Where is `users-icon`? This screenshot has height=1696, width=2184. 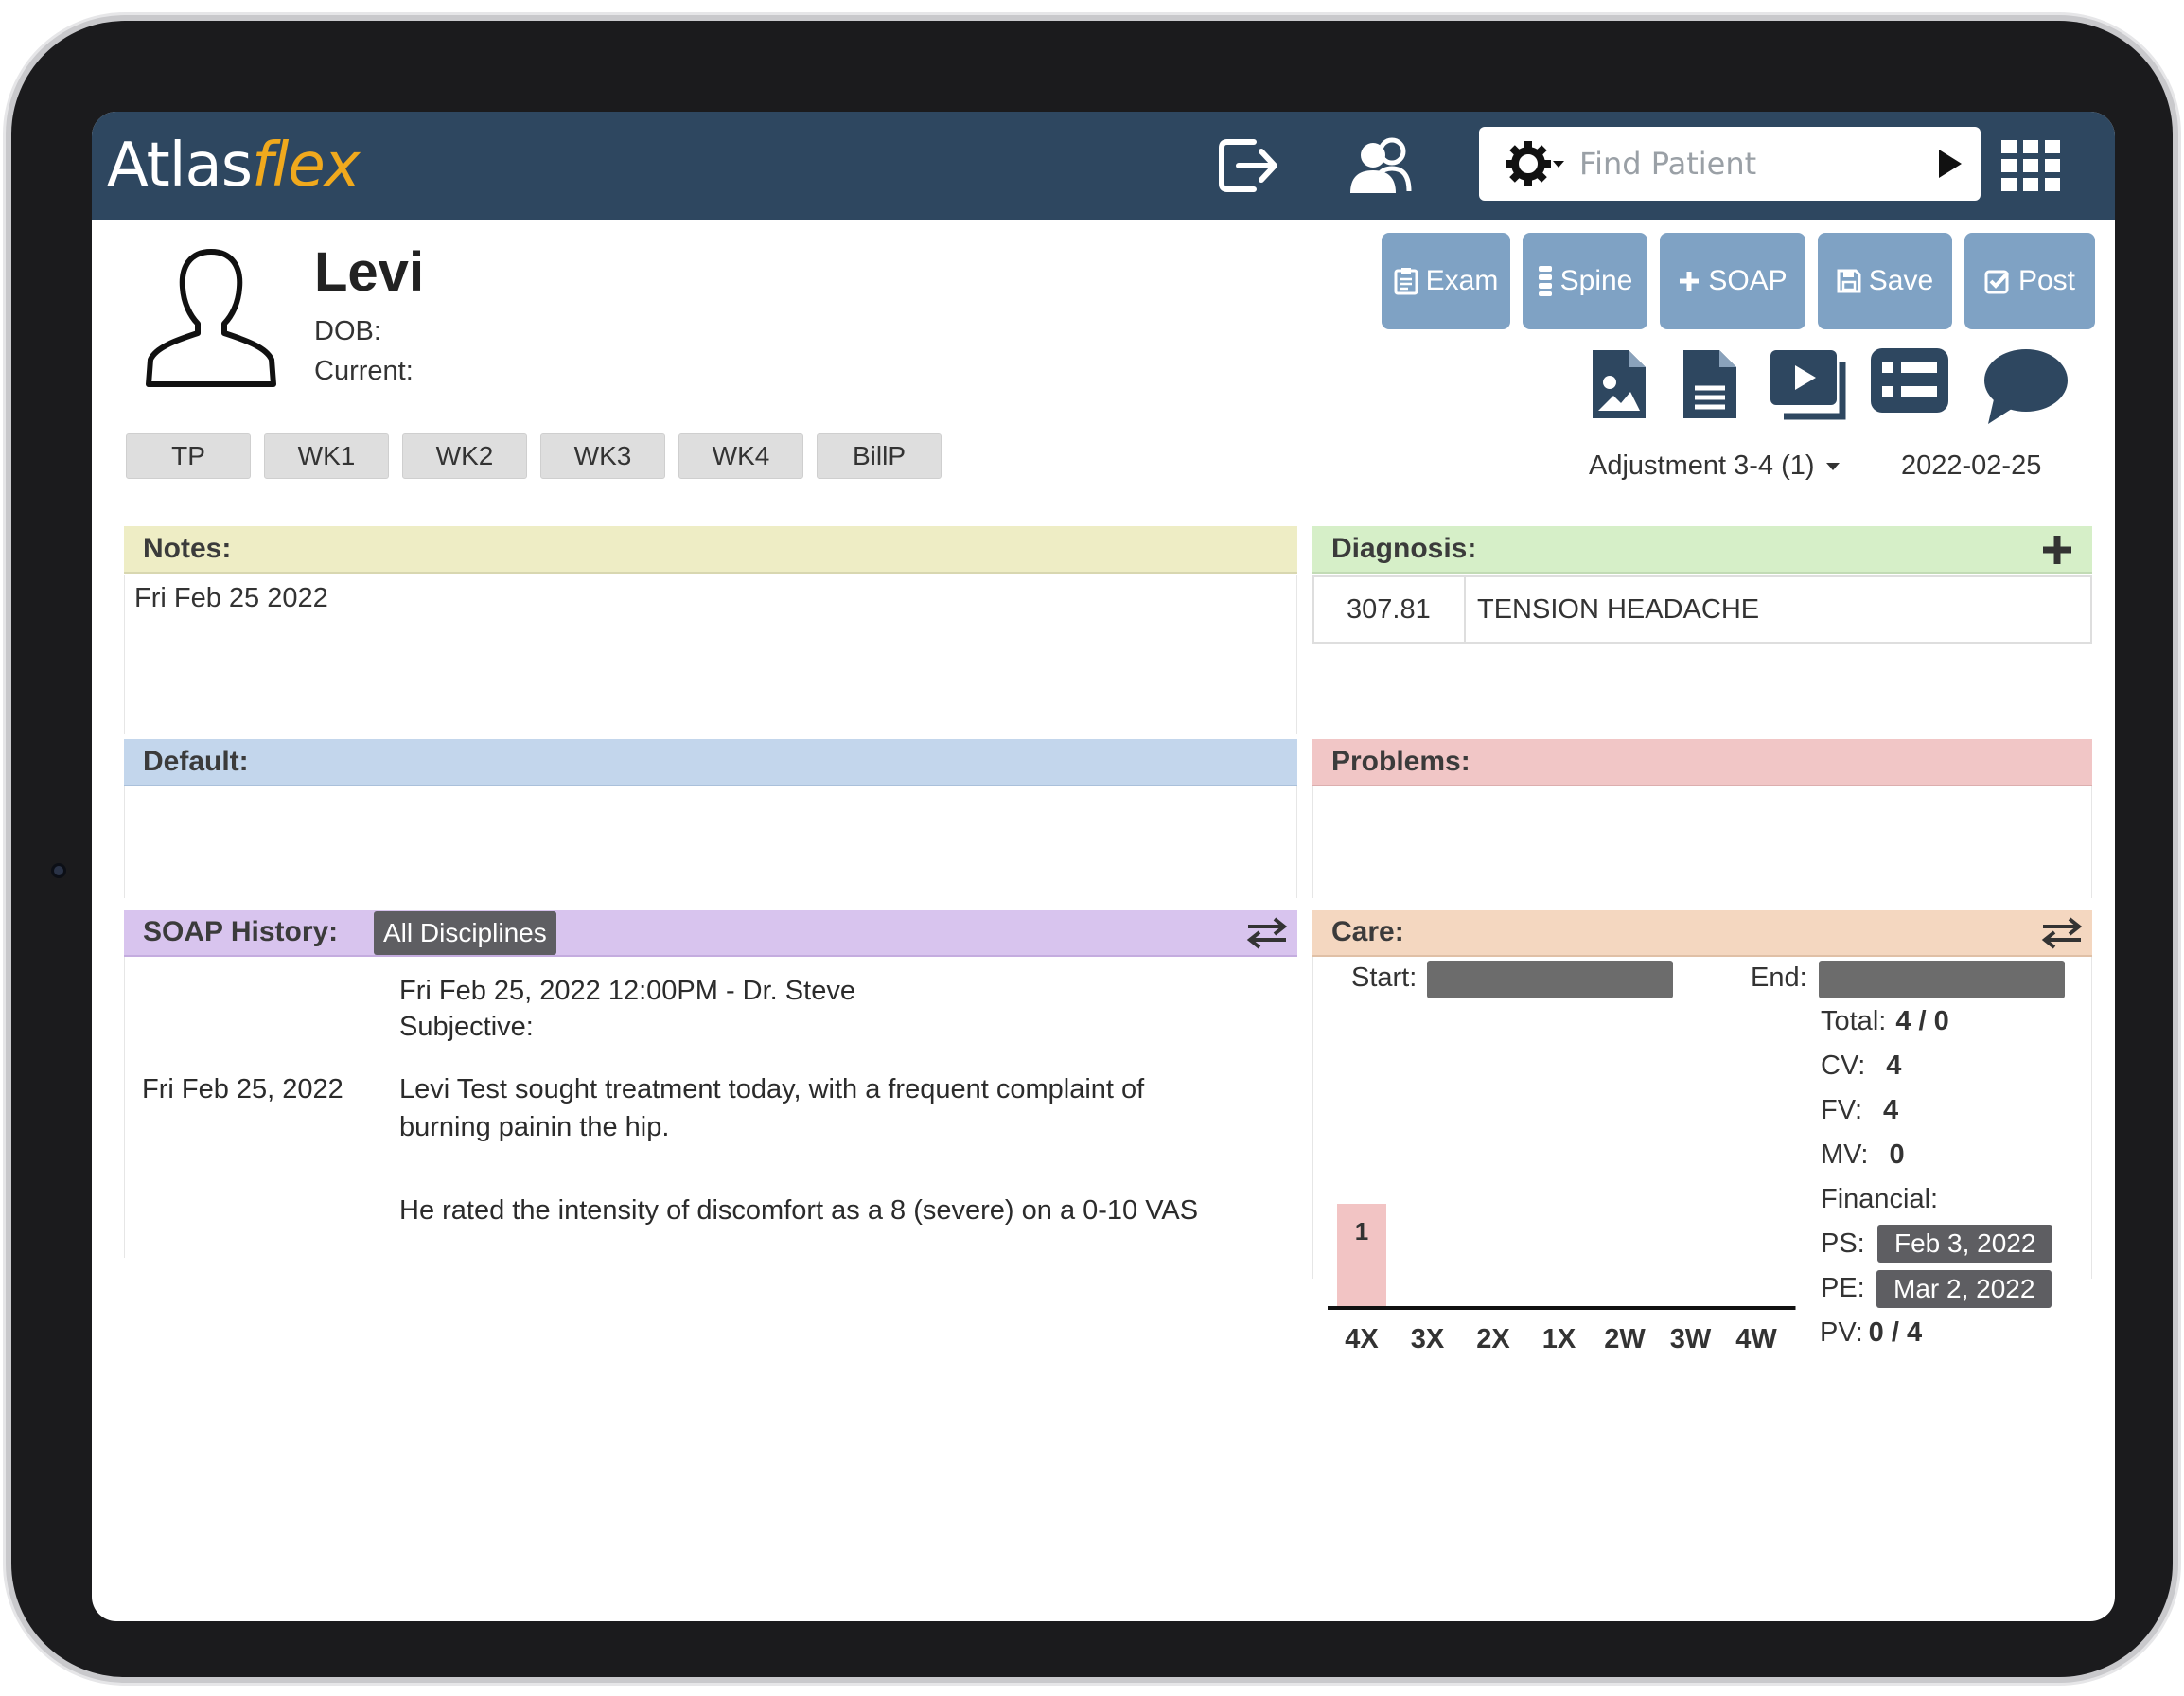
users-icon is located at coordinates (1378, 165).